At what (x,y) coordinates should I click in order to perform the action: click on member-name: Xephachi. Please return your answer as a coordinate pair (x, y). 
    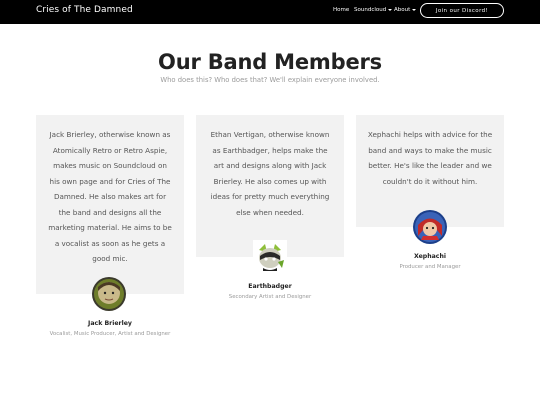
    Looking at the image, I should click on (429, 256).